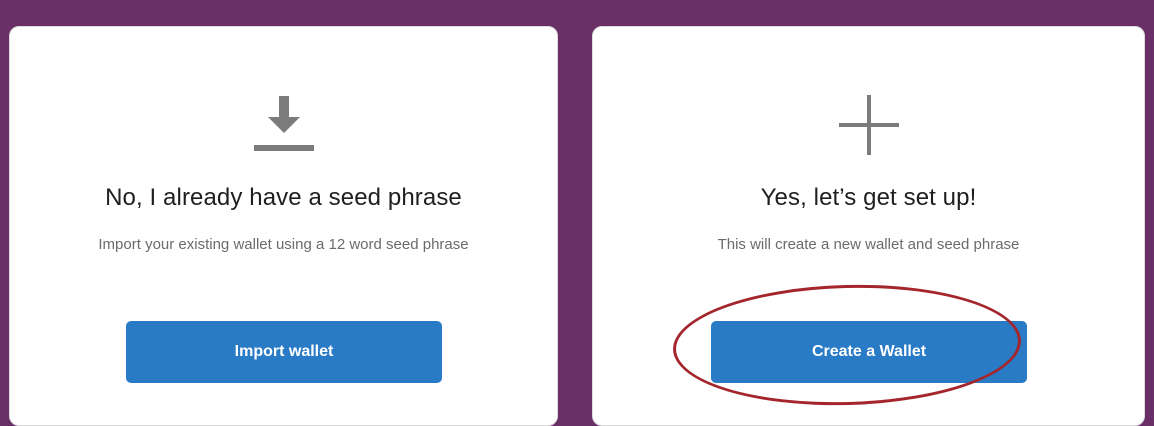 This screenshot has width=1154, height=426. Describe the element at coordinates (284, 125) in the screenshot. I see `download-icon` at that location.